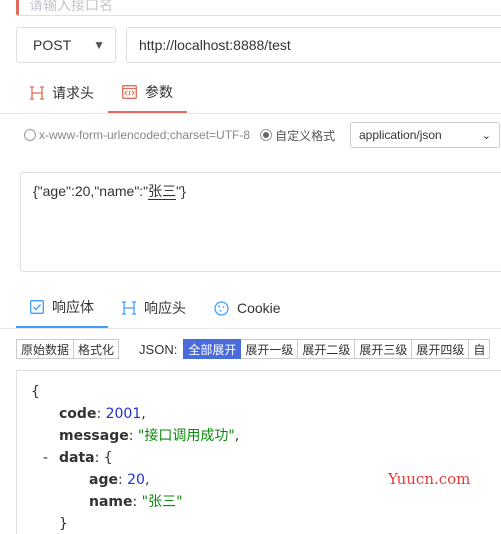 Image resolution: width=501 pixels, height=534 pixels. What do you see at coordinates (99, 45) in the screenshot?
I see `chevron-down-icon: ▼` at bounding box center [99, 45].